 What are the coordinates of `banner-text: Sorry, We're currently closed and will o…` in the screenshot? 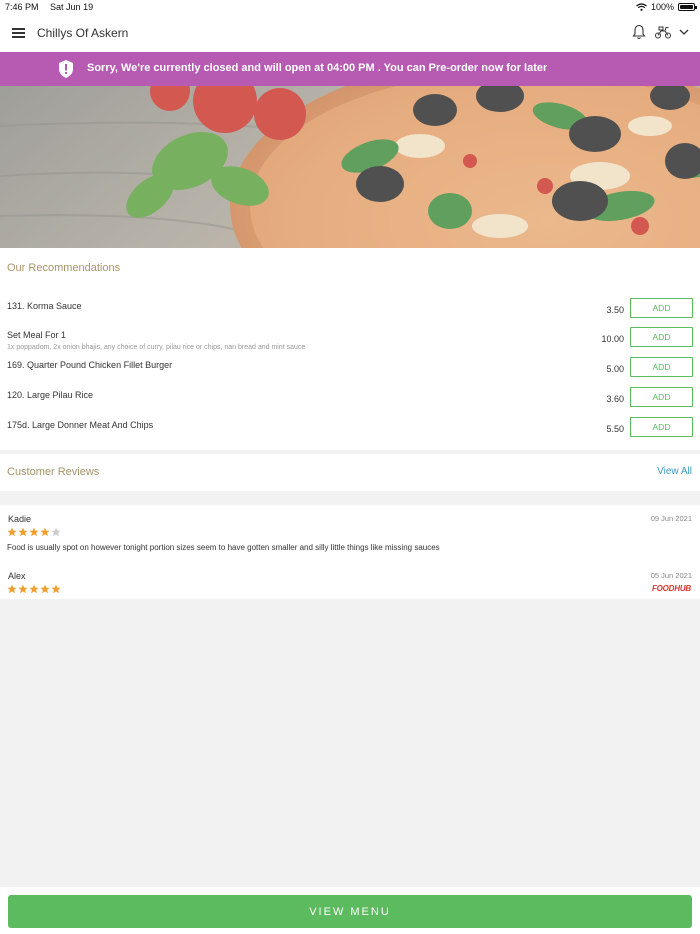 It's located at (317, 68).